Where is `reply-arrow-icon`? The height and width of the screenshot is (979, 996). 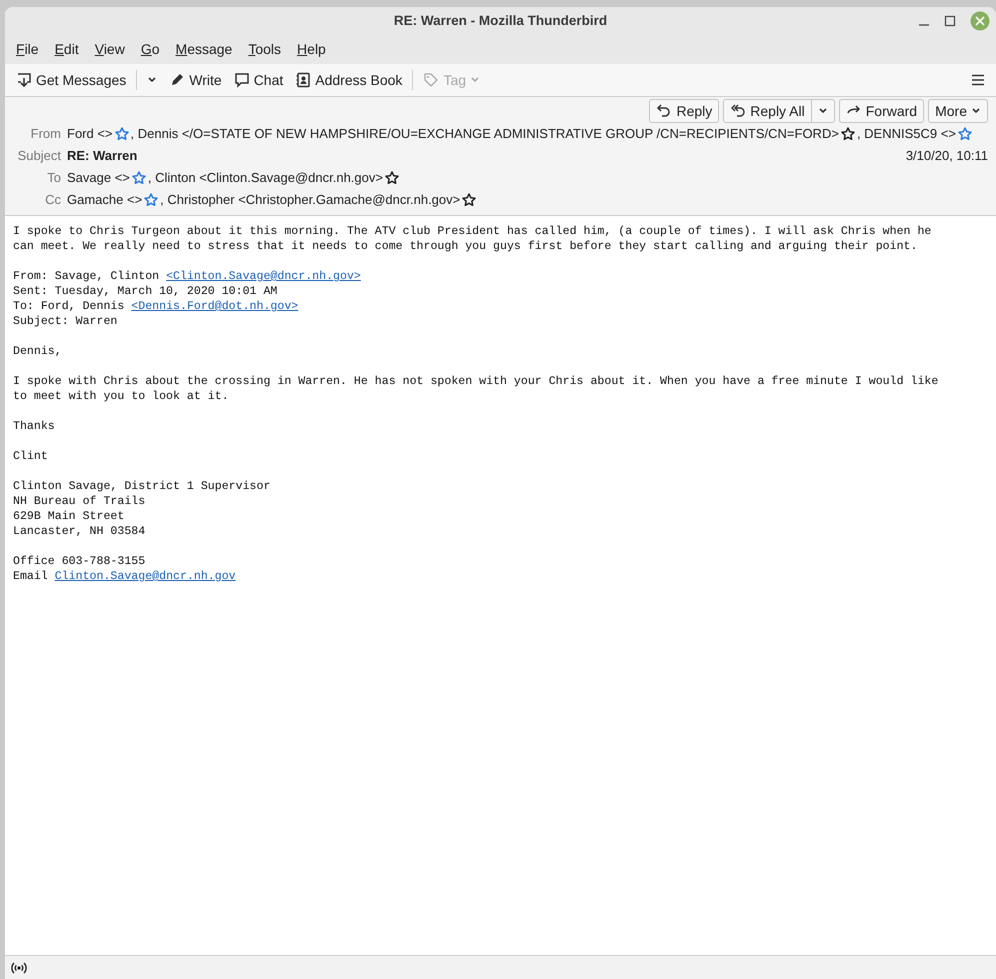 reply-arrow-icon is located at coordinates (664, 111).